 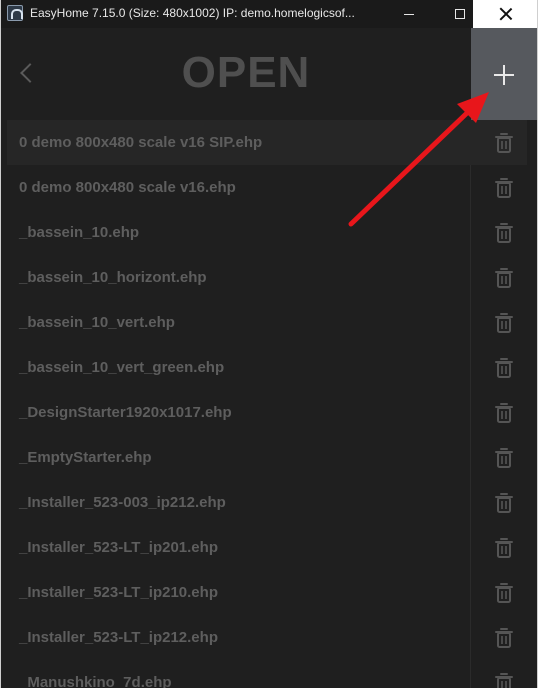 What do you see at coordinates (269, 367) in the screenshot?
I see `list-item: _bassein_10_vert_green.ehp` at bounding box center [269, 367].